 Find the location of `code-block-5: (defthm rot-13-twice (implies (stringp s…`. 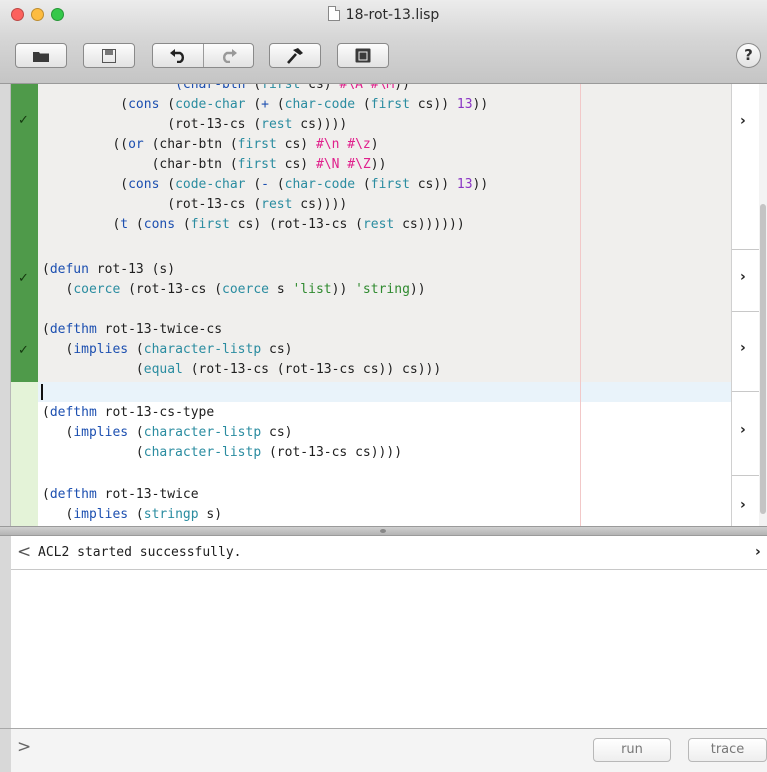

code-block-5: (defthm rot-13-twice (implies (stringp s… is located at coordinates (371, 501).